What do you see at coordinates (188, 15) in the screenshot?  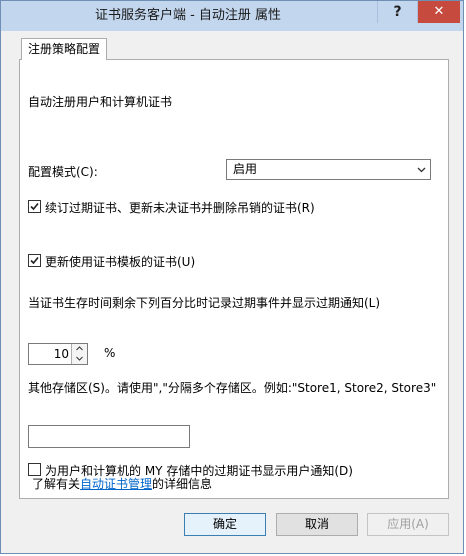 I see `window-title: 证书服务客户端 - 自动注册 属性` at bounding box center [188, 15].